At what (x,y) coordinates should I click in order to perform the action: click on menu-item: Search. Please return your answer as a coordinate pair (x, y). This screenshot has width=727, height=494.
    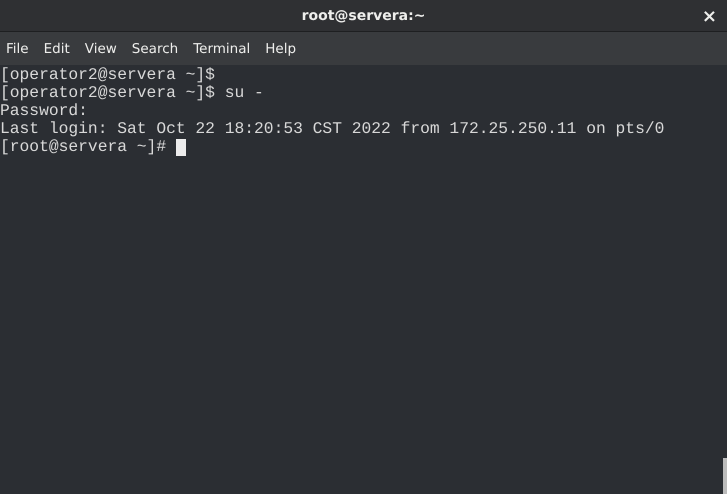
    Looking at the image, I should click on (155, 48).